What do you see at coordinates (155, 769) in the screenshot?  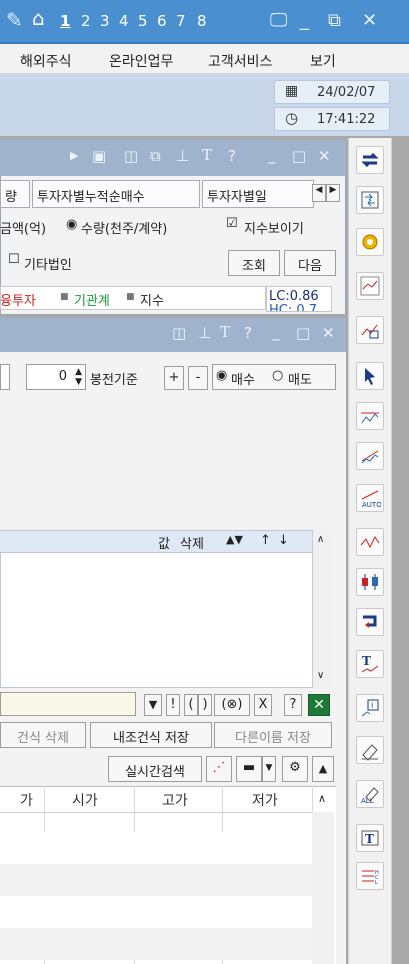 I see `realtime-search-button: 실시간검색` at bounding box center [155, 769].